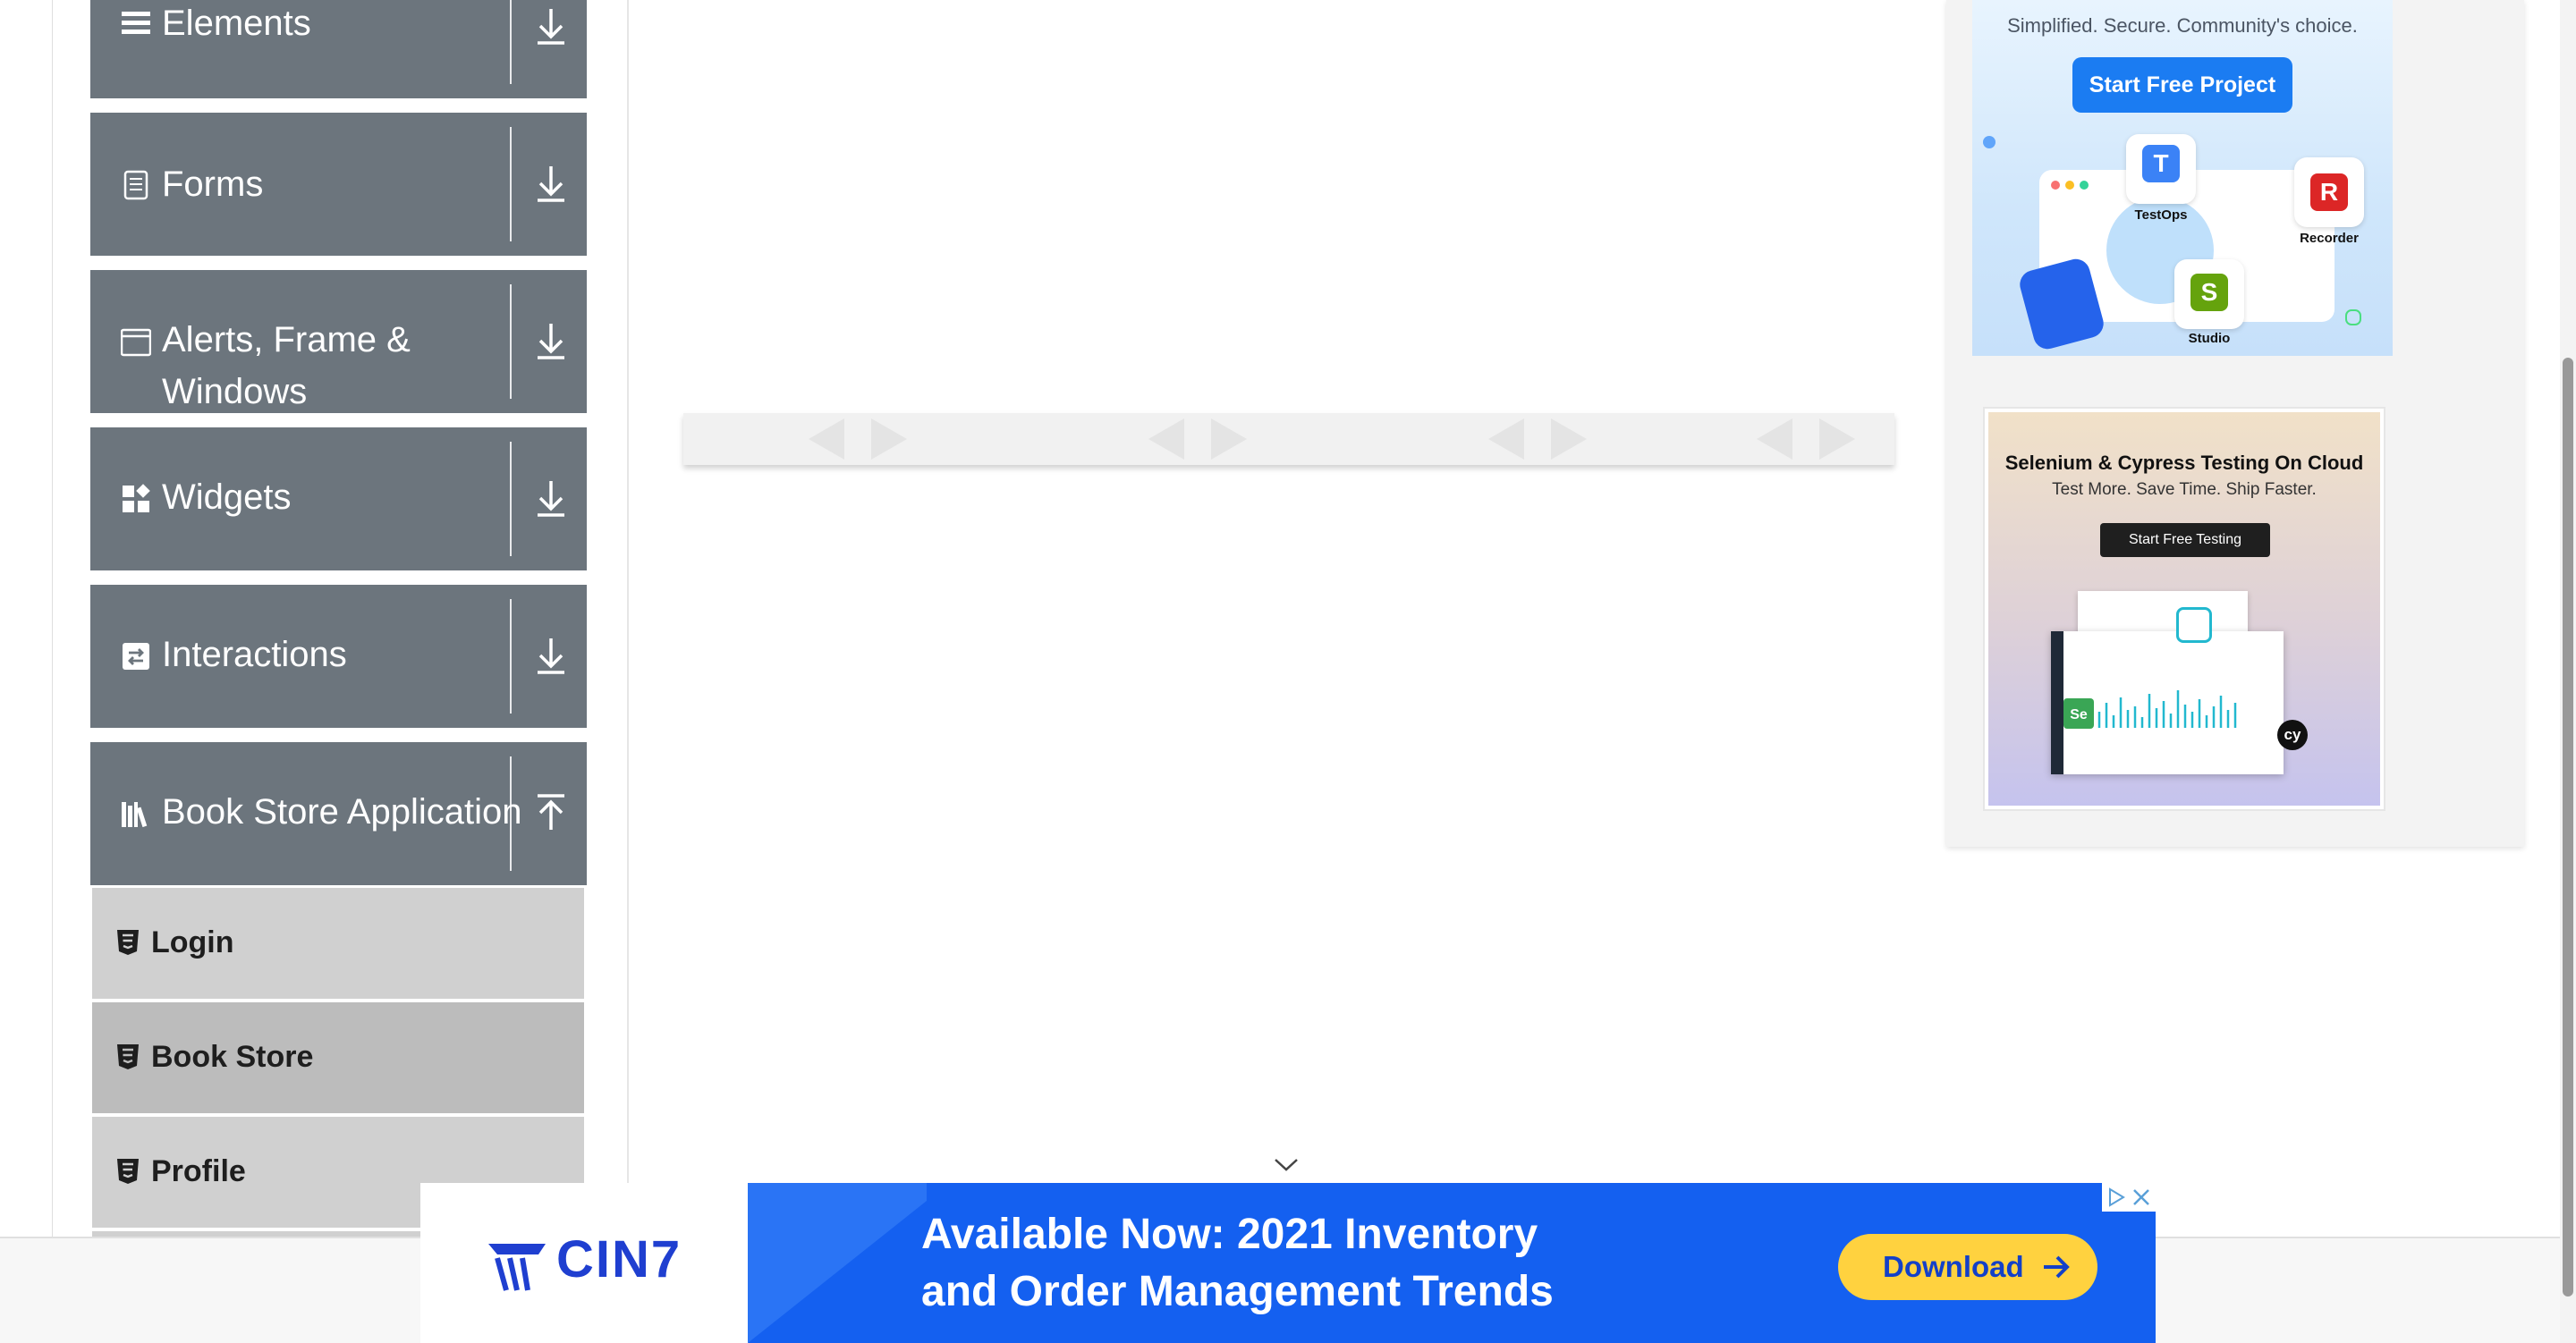 This screenshot has width=2576, height=1343. Describe the element at coordinates (227, 497) in the screenshot. I see `sidebar-group-label: Widgets` at that location.